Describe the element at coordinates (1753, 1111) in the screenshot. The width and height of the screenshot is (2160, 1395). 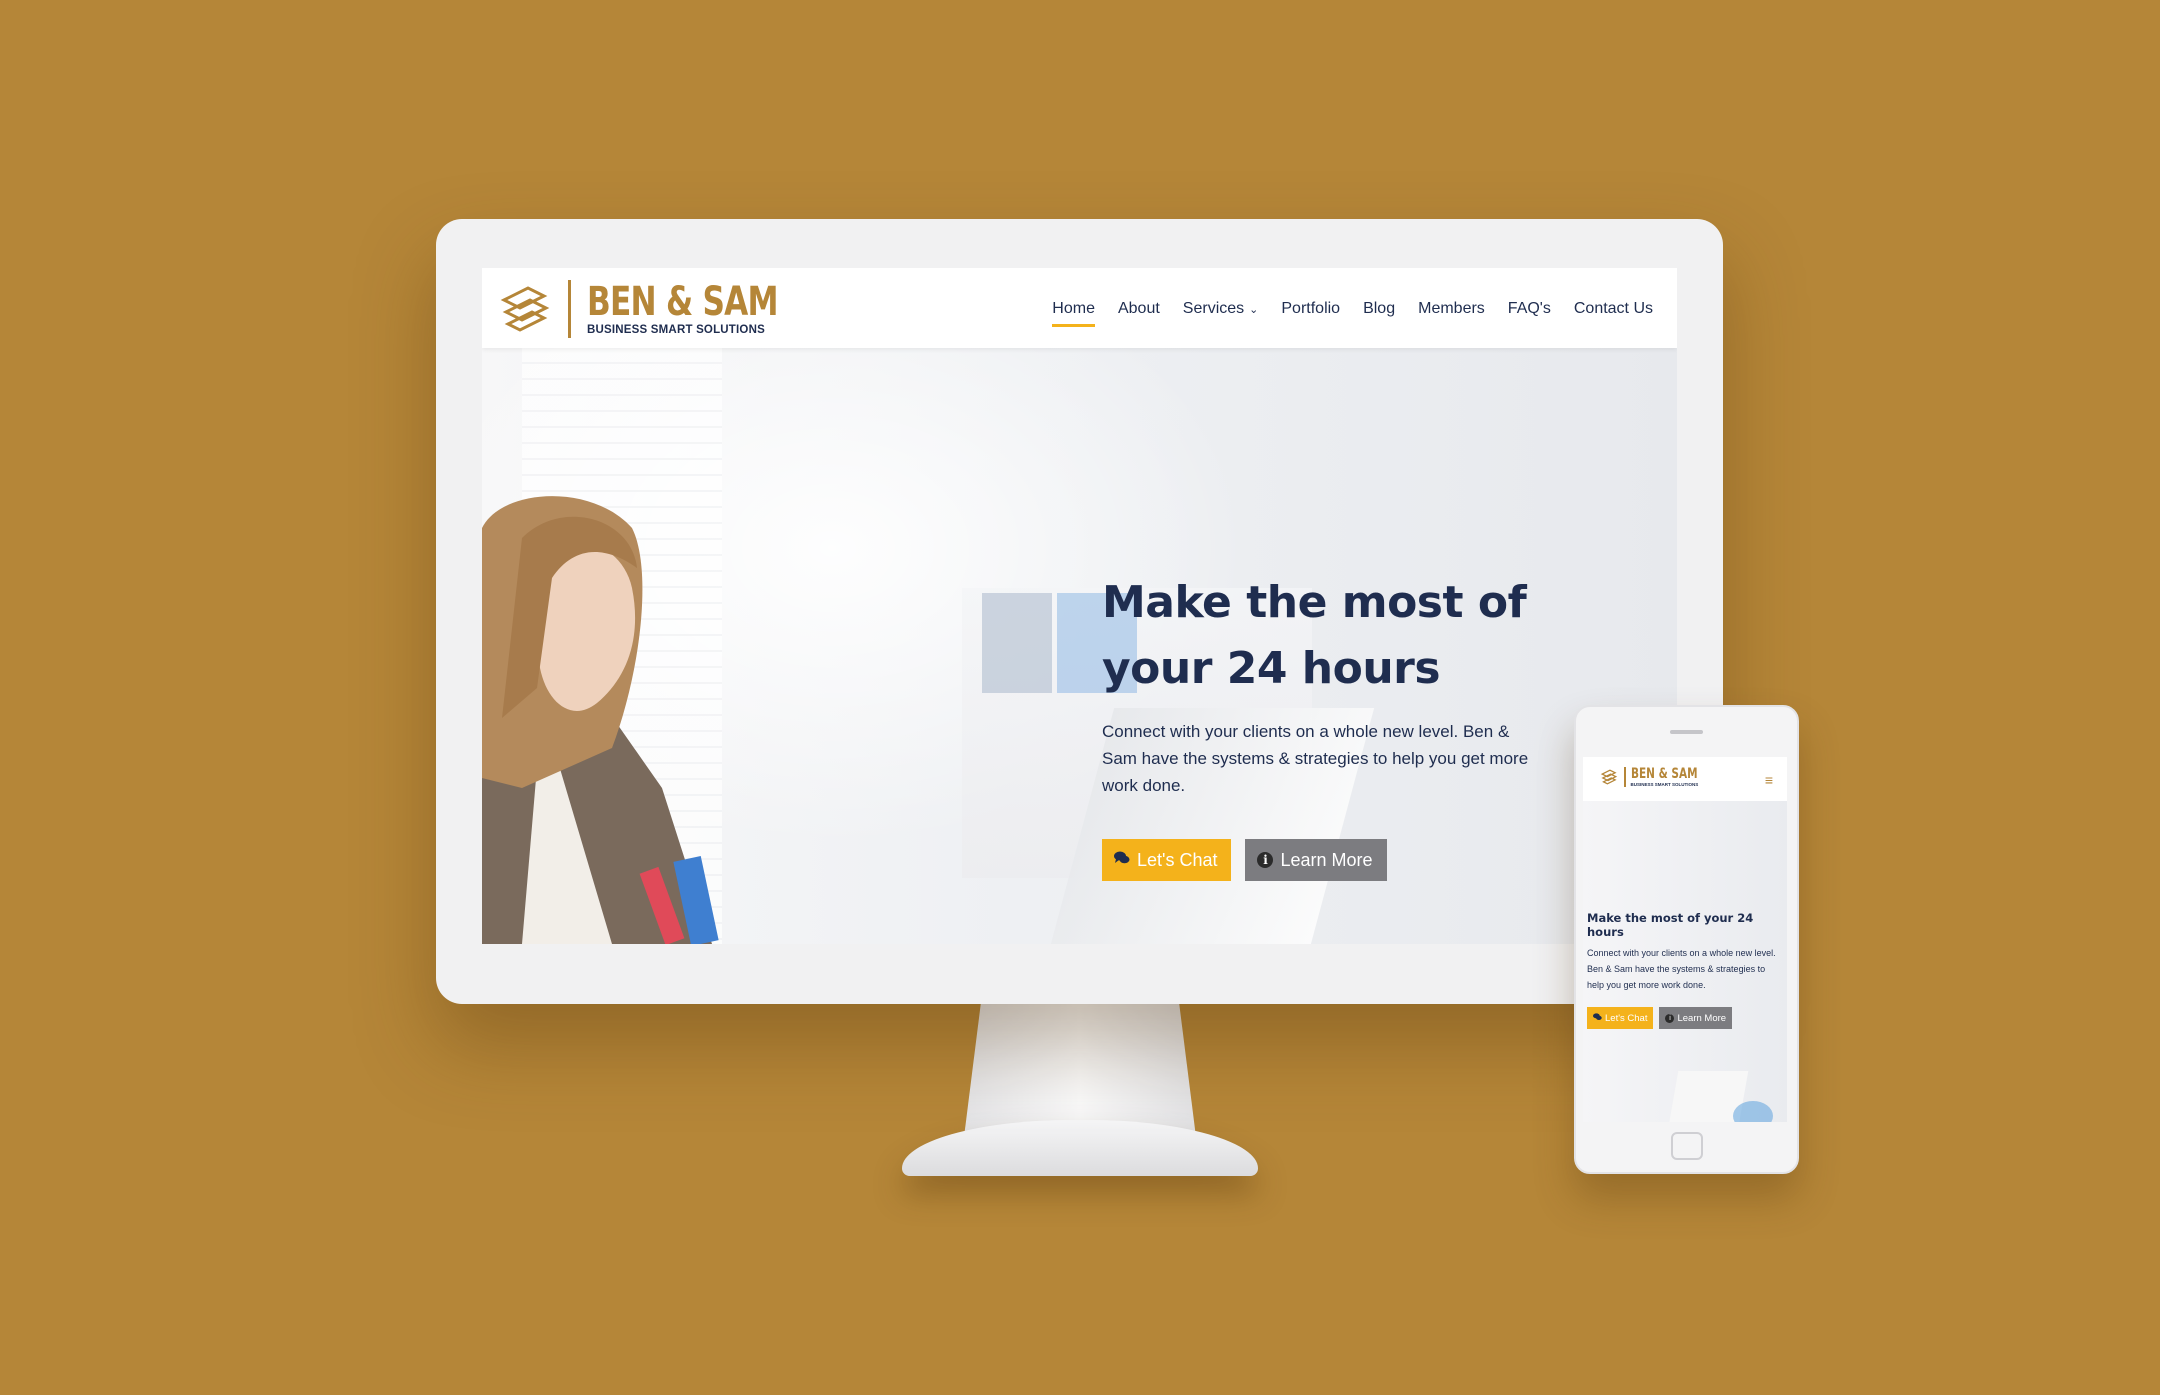
I see `mobile-bg-blue` at that location.